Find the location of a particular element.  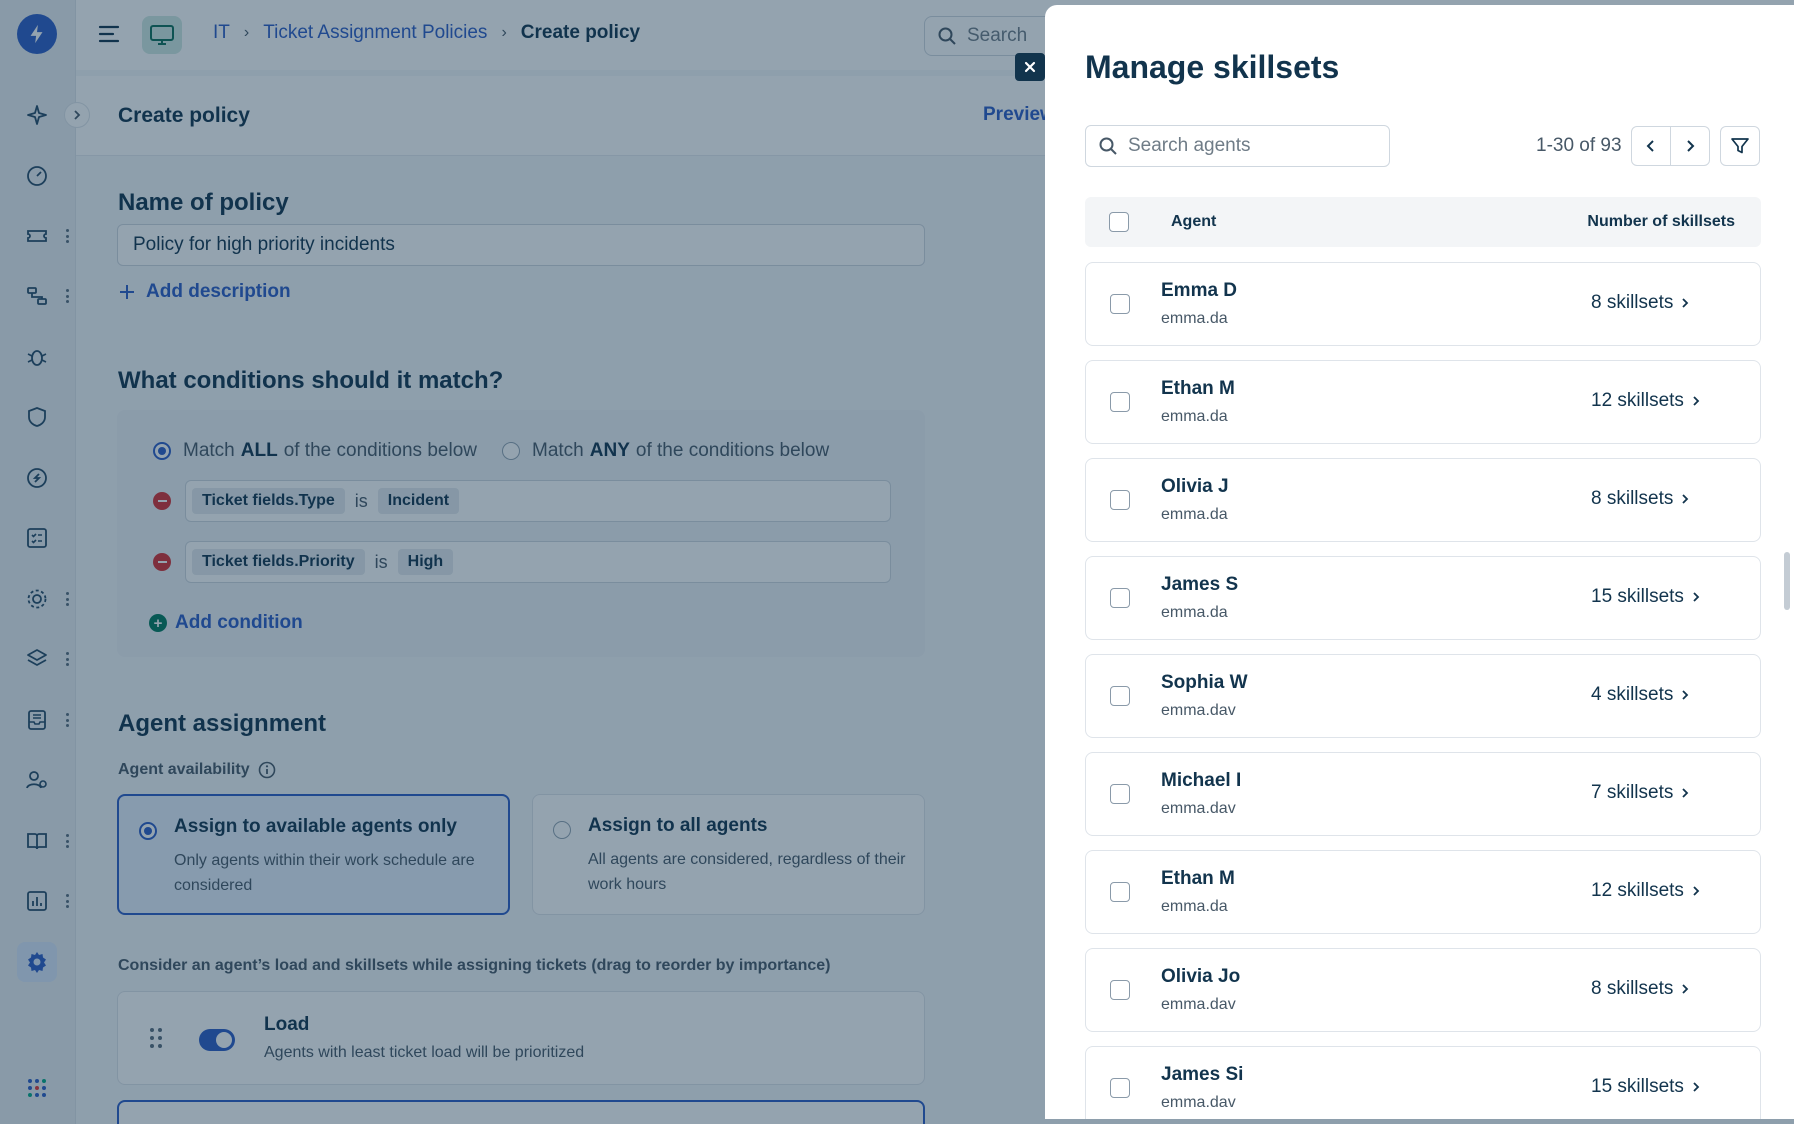

search-icon is located at coordinates (1108, 146).